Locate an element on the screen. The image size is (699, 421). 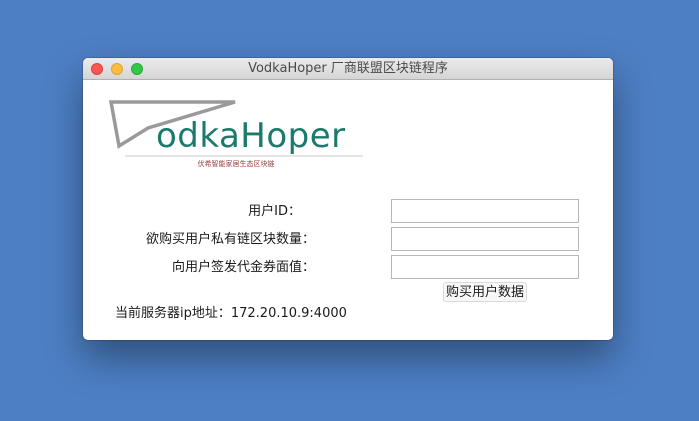
voucher-value-input is located at coordinates (485, 267).